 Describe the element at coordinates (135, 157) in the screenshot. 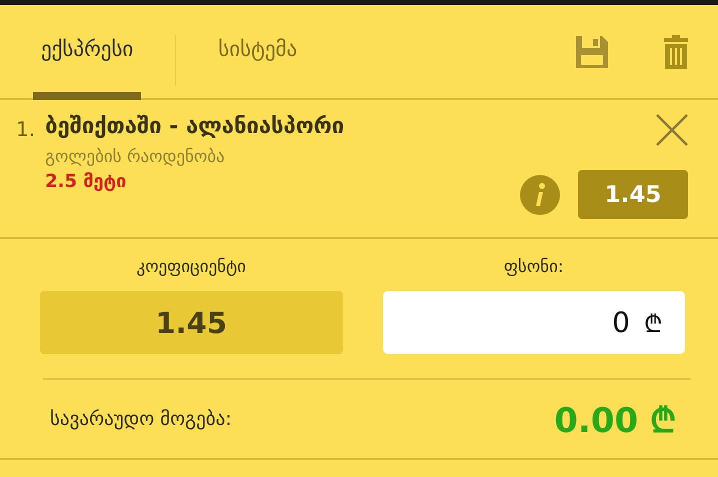

I see `market-name: გოლების რაოდენობა` at that location.